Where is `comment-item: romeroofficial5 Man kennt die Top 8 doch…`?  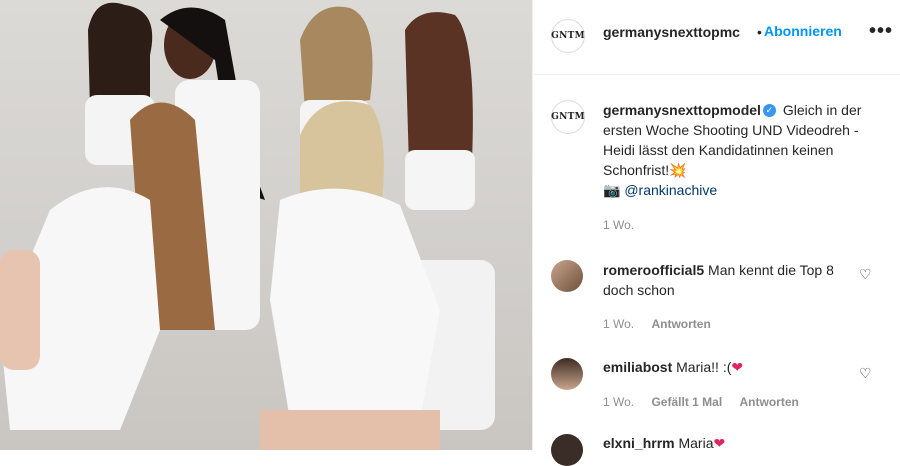 comment-item: romeroofficial5 Man kennt die Top 8 doch… is located at coordinates (728, 280).